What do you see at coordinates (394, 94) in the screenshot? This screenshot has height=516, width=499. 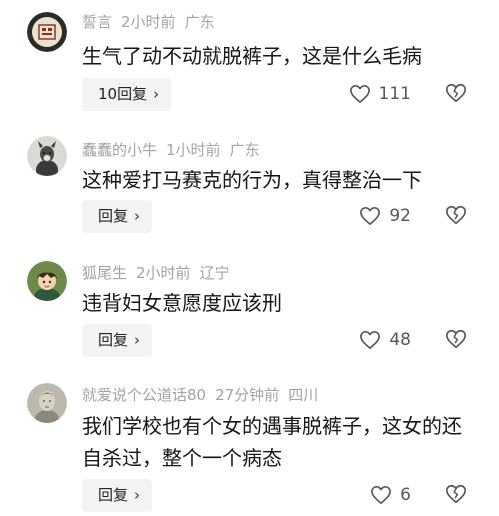 I see `like-count: 111` at bounding box center [394, 94].